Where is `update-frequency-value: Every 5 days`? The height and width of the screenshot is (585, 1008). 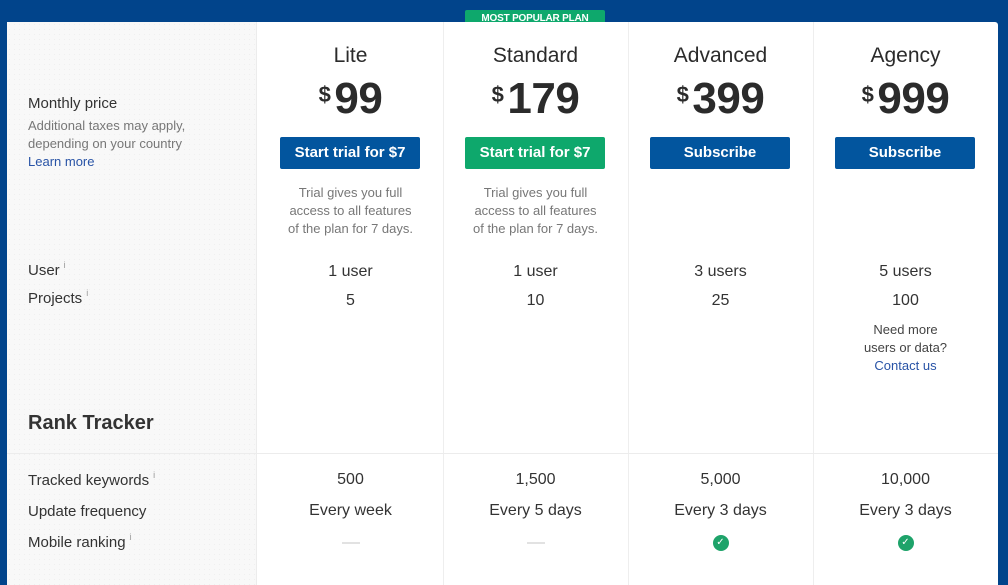
update-frequency-value: Every 5 days is located at coordinates (535, 510).